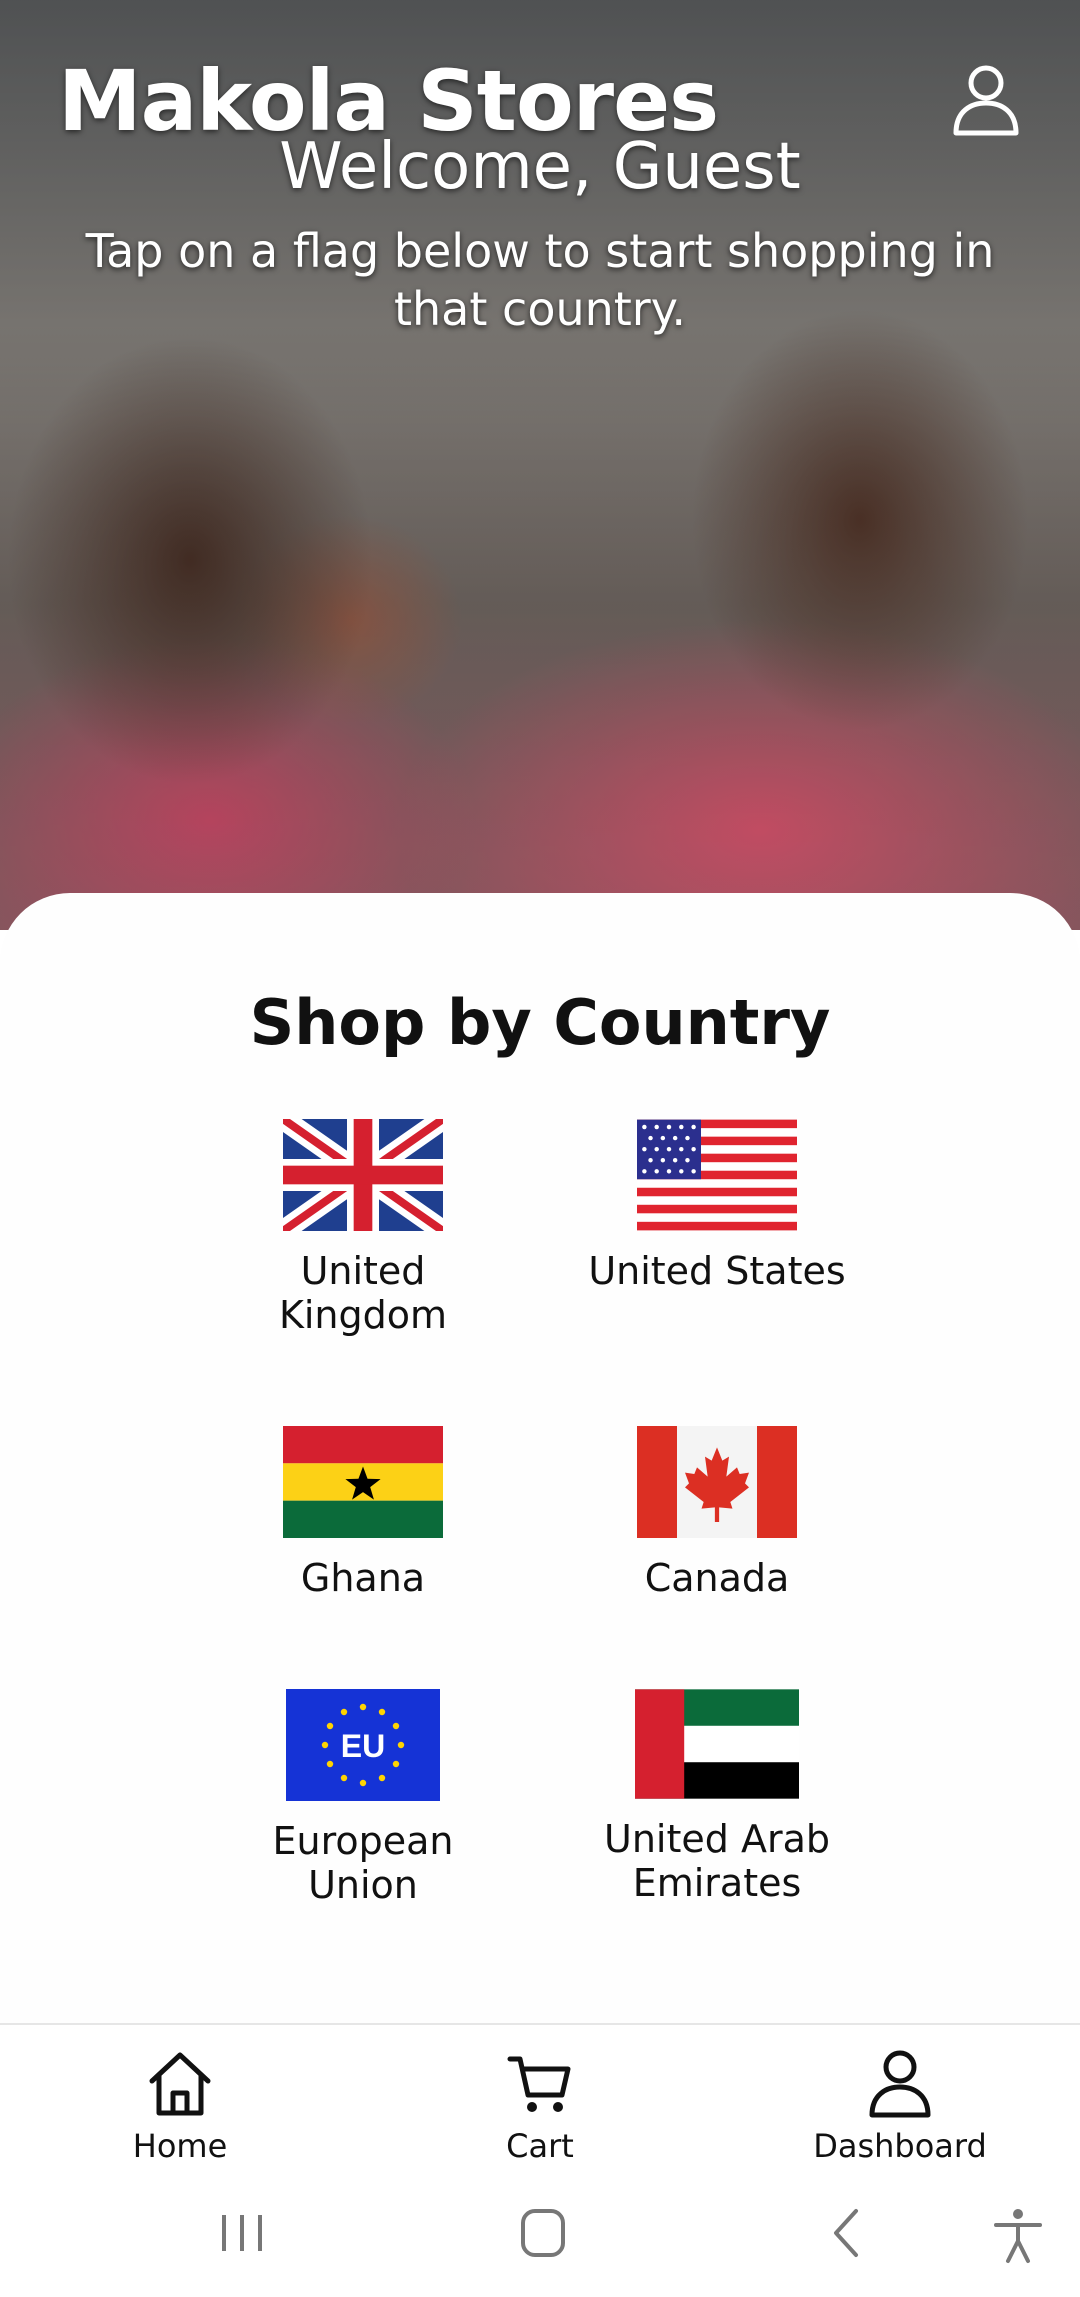 The image size is (1080, 2297). I want to click on back-icon, so click(846, 2233).